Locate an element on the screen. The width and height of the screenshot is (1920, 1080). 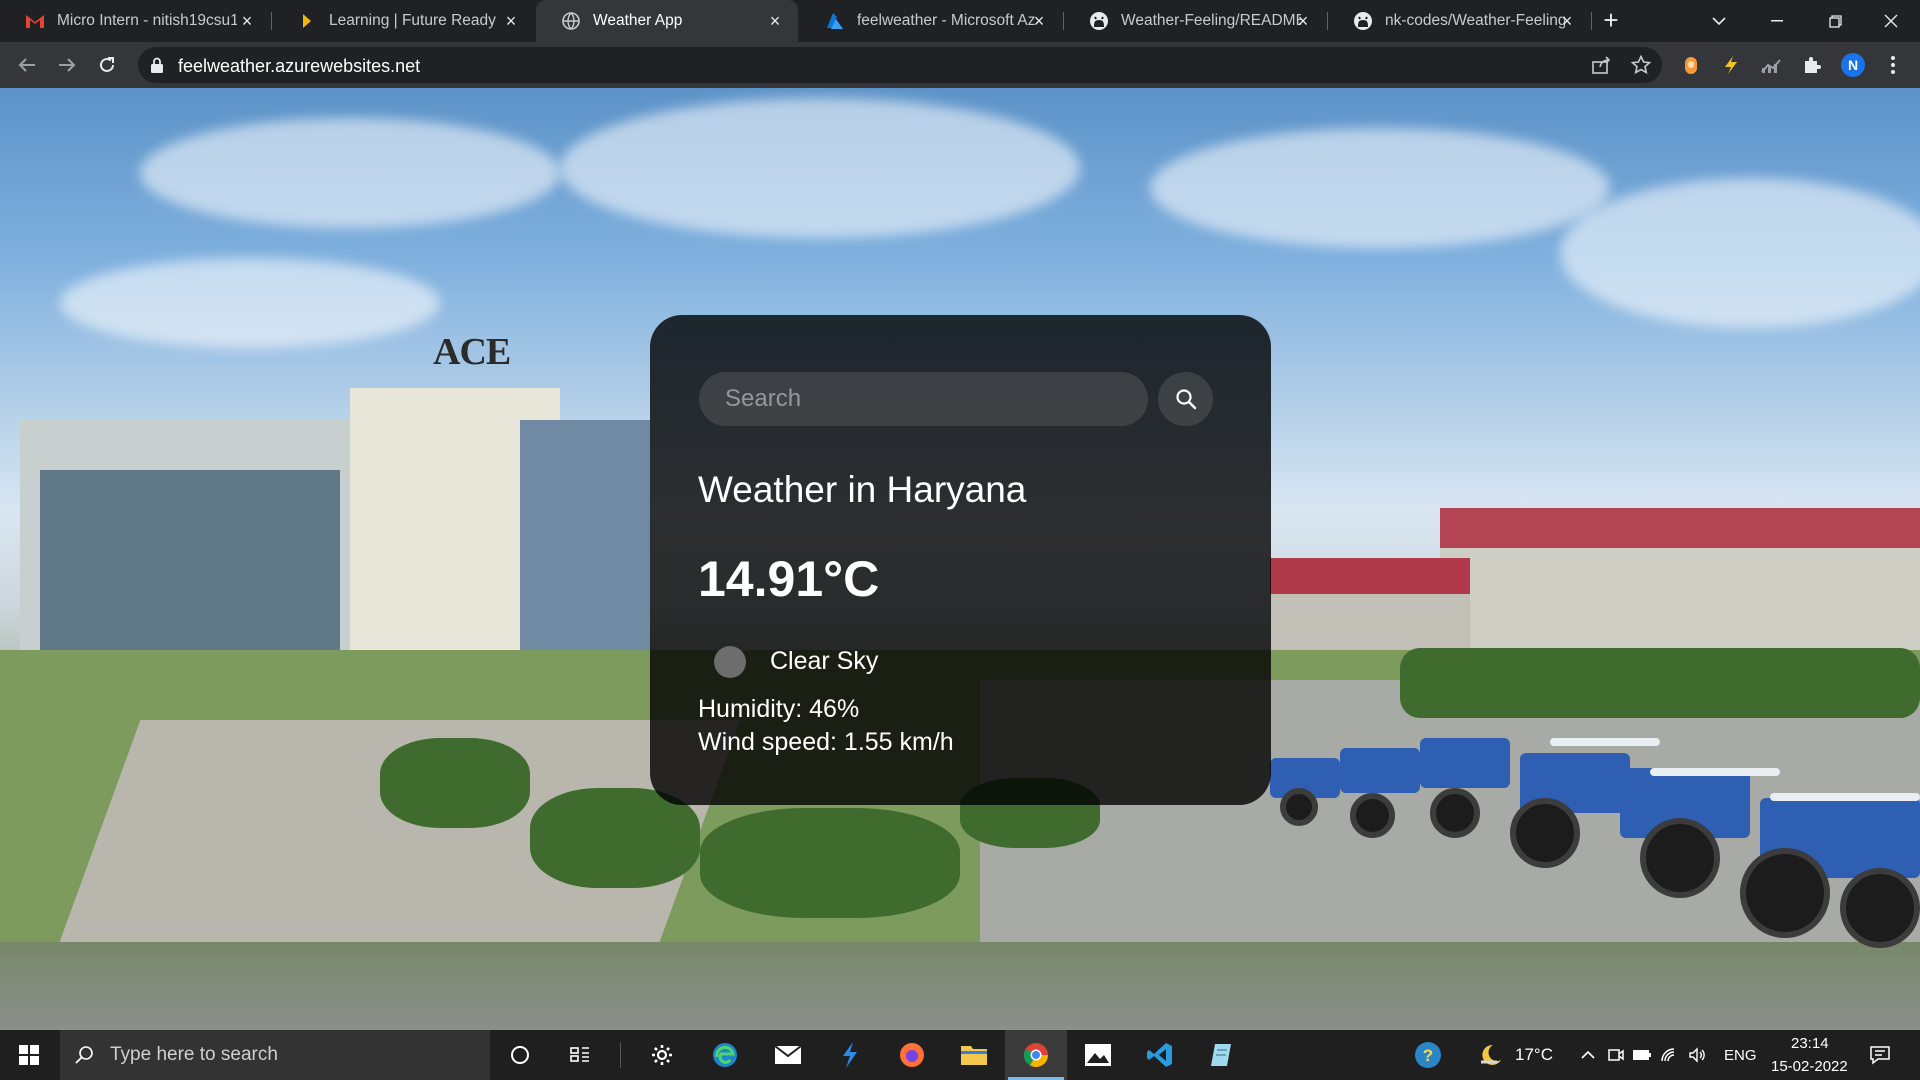
chrome-icon is located at coordinates (1036, 1055).